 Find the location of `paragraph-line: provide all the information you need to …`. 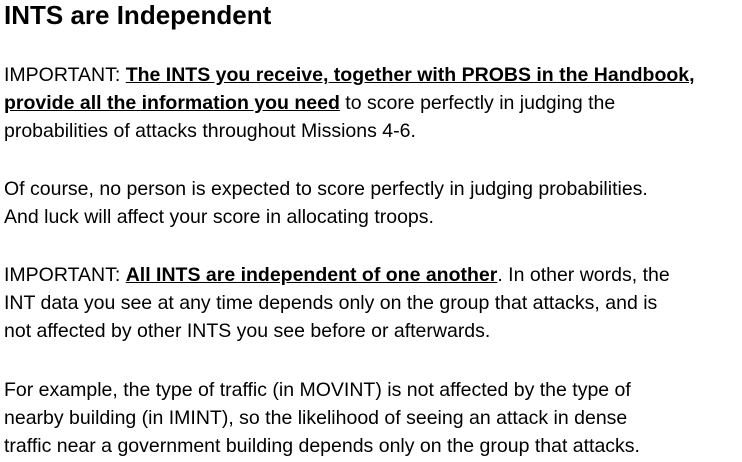

paragraph-line: provide all the information you need to … is located at coordinates (372, 103).